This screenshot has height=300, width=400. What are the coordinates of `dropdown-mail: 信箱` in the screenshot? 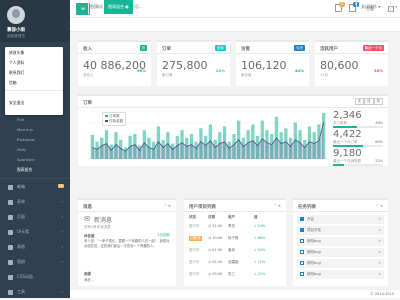 It's located at (13, 83).